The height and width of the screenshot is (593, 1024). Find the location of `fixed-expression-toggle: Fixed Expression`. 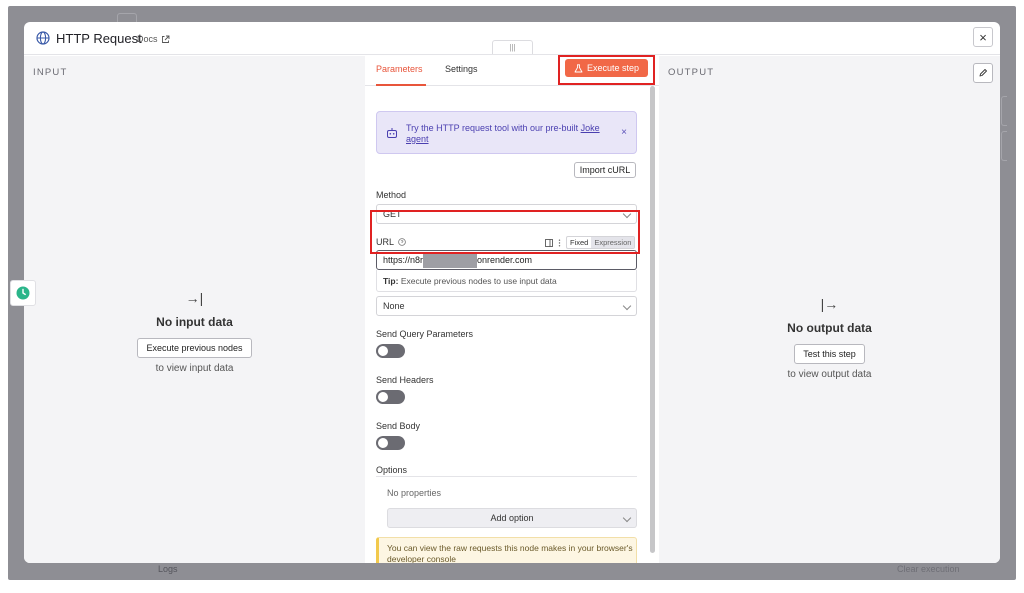

fixed-expression-toggle: Fixed Expression is located at coordinates (601, 242).